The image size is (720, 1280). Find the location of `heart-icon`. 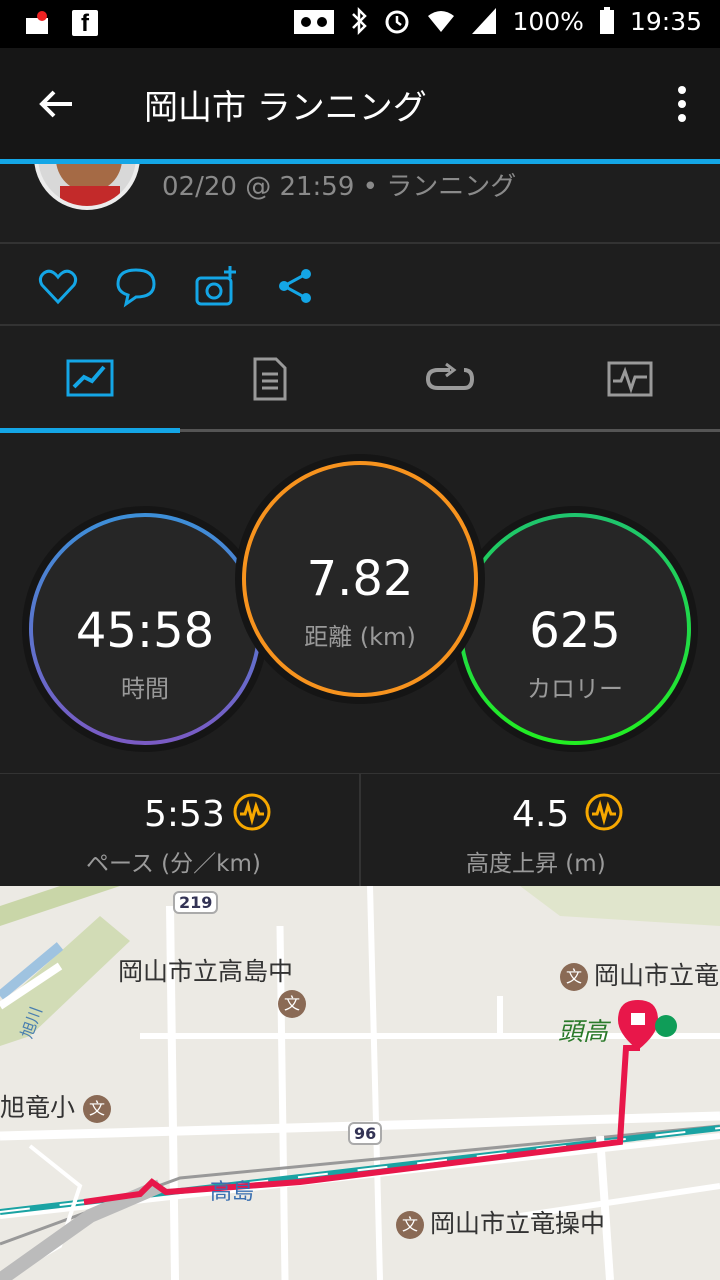

heart-icon is located at coordinates (58, 286).